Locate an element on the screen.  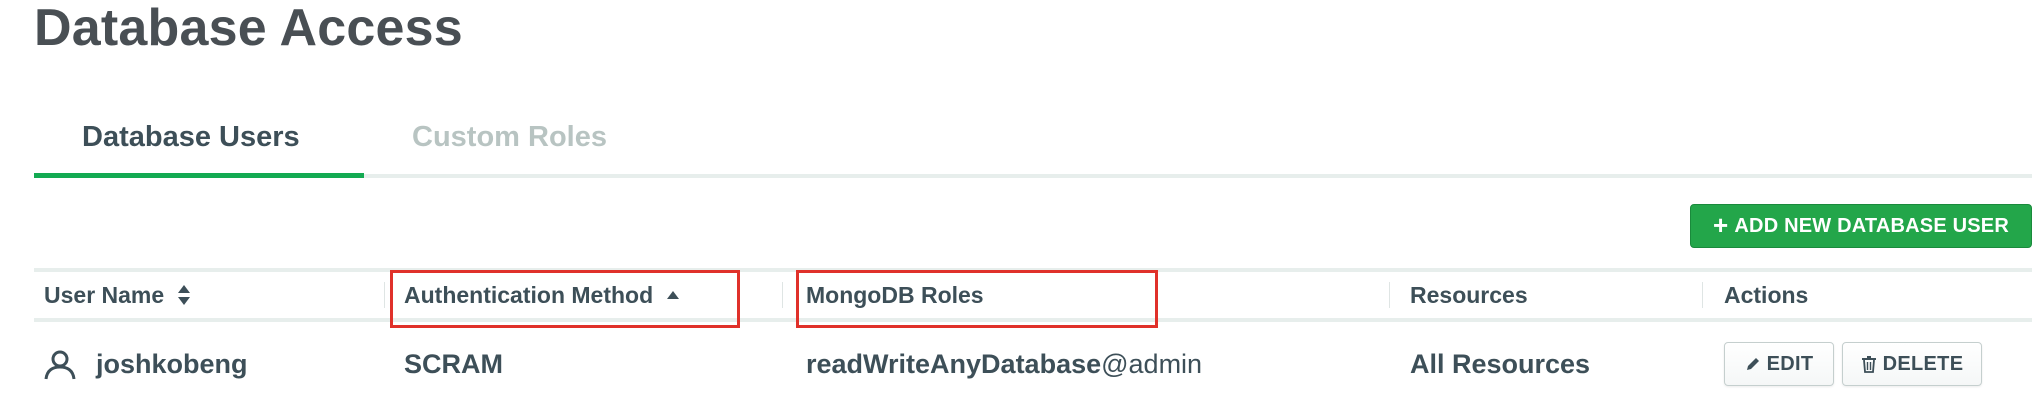
tab-database-users: Database Users is located at coordinates (199, 143).